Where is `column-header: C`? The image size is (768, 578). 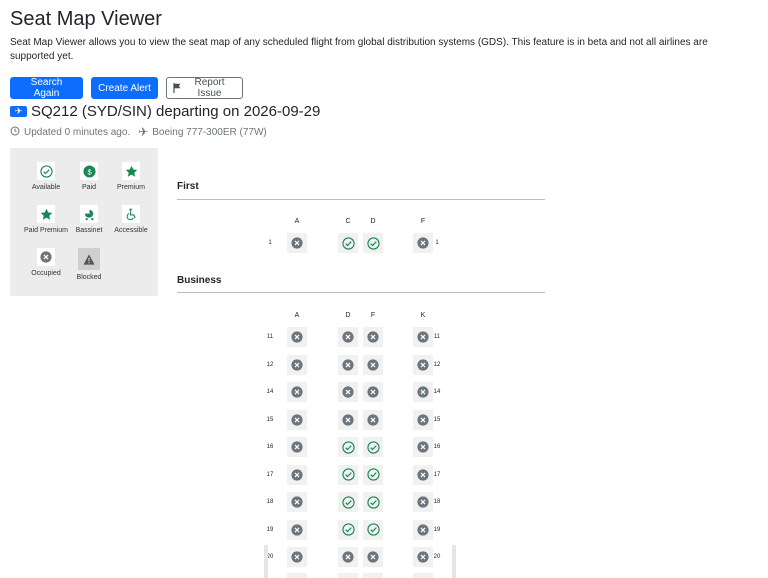
column-header: C is located at coordinates (348, 221).